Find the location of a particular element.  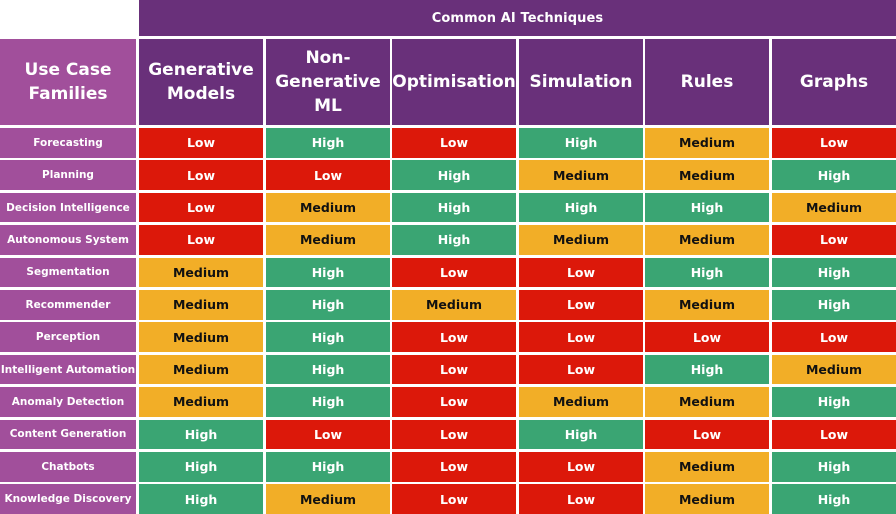

rating-cell-recommender-non-generative-ml: High is located at coordinates (328, 305).